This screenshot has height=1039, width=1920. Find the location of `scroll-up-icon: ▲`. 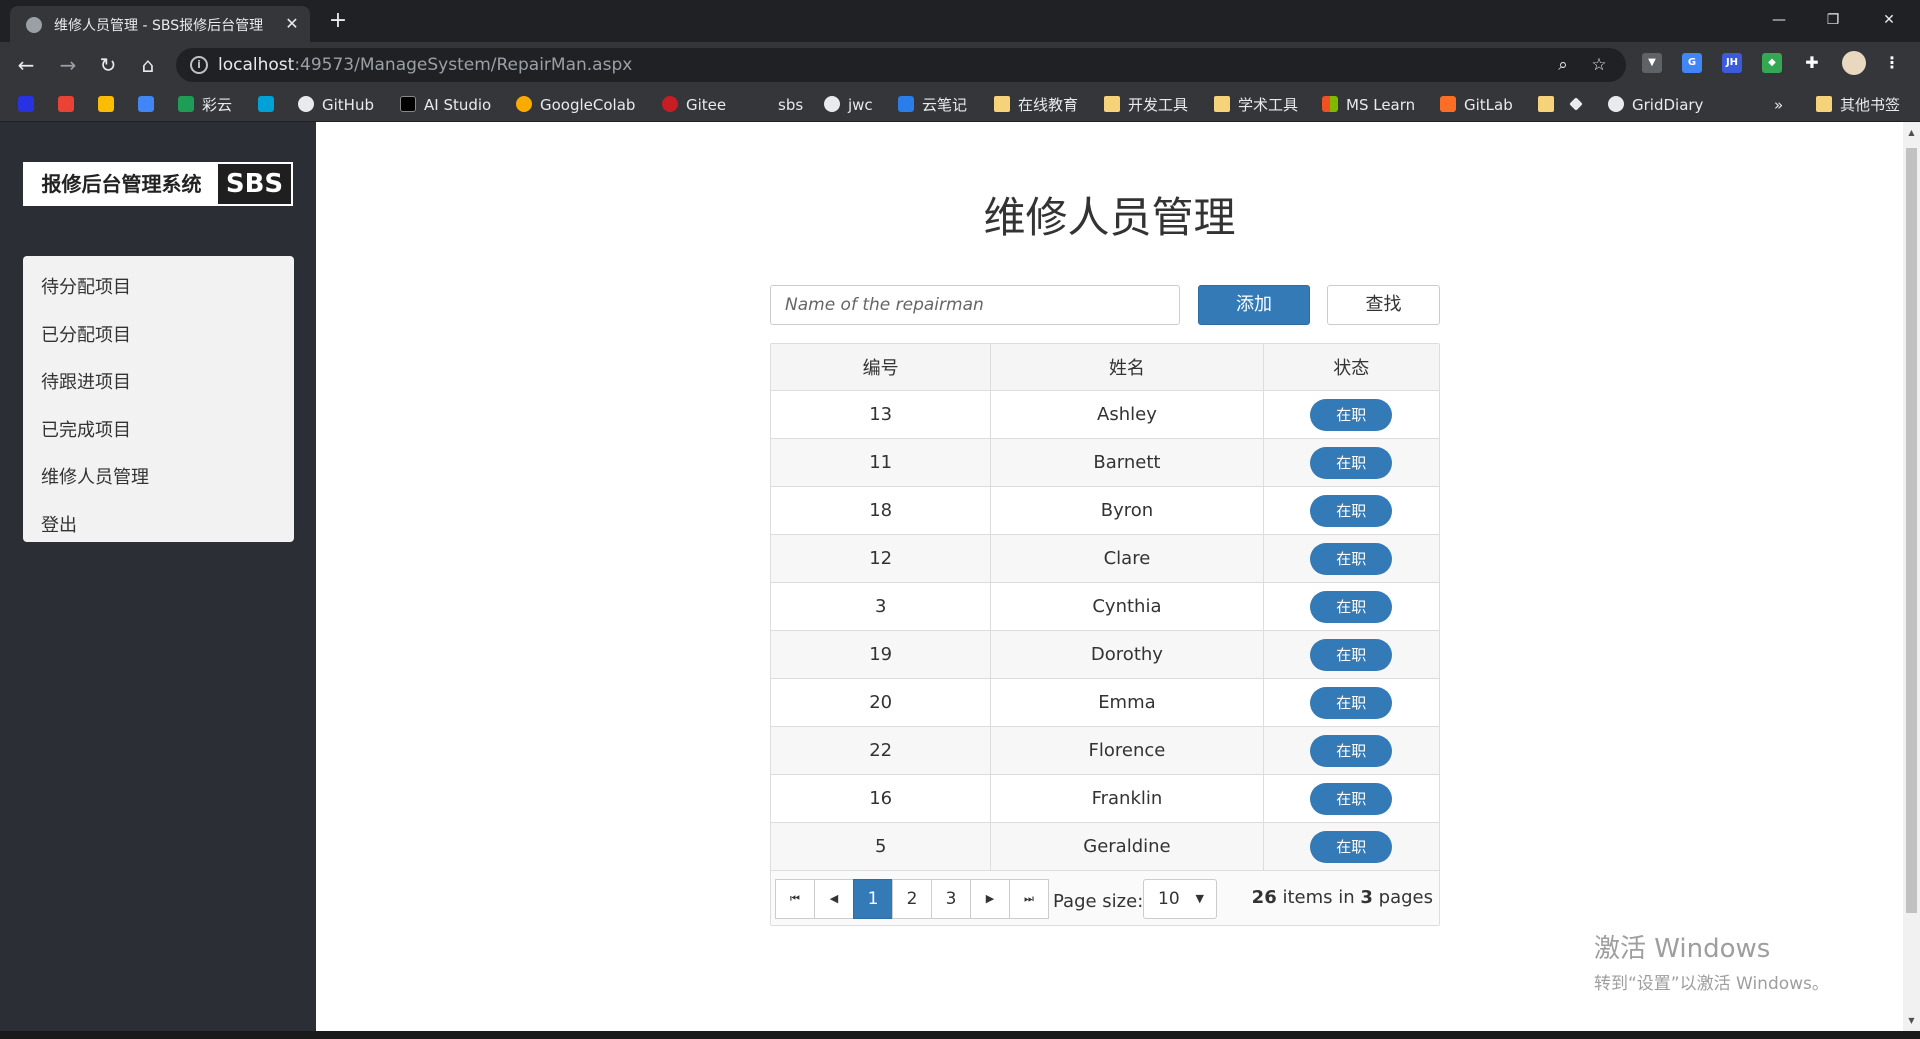

scroll-up-icon: ▲ is located at coordinates (1911, 132).